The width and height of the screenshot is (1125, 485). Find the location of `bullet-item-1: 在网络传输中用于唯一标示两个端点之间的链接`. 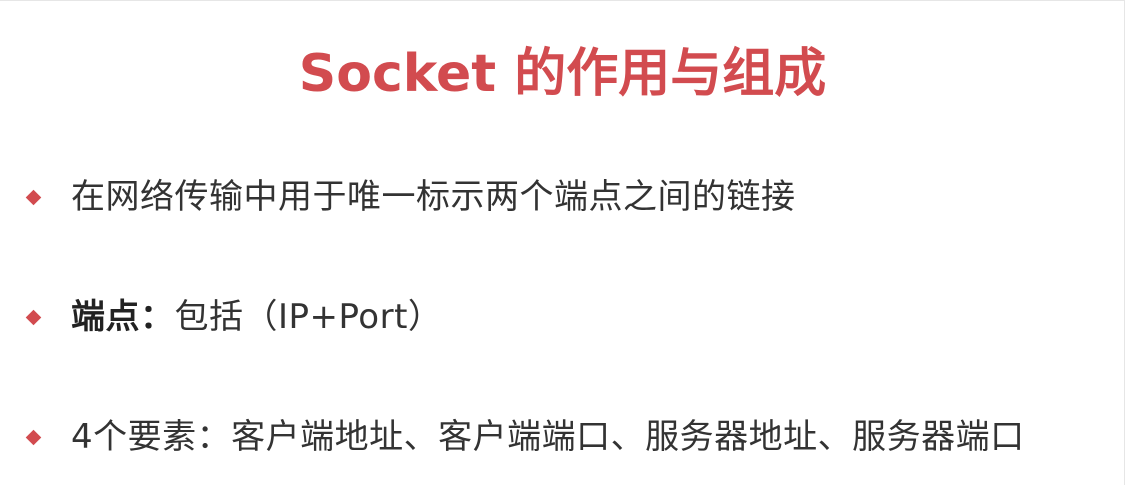

bullet-item-1: 在网络传输中用于唯一标示两个端点之间的链接 is located at coordinates (569, 197).